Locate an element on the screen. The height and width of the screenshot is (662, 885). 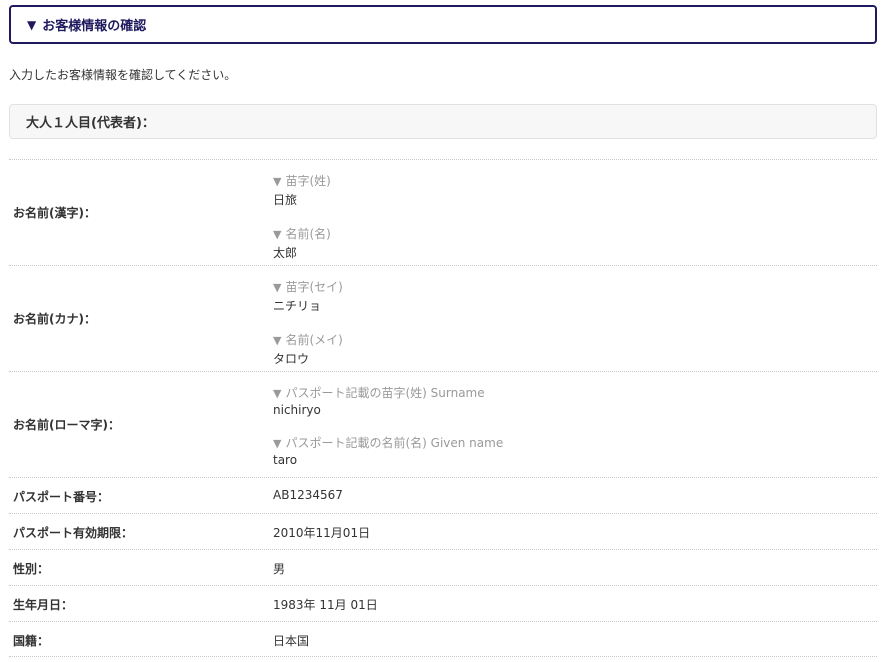
family-name-label: ▼ 苗字(セイ) is located at coordinates (308, 286).